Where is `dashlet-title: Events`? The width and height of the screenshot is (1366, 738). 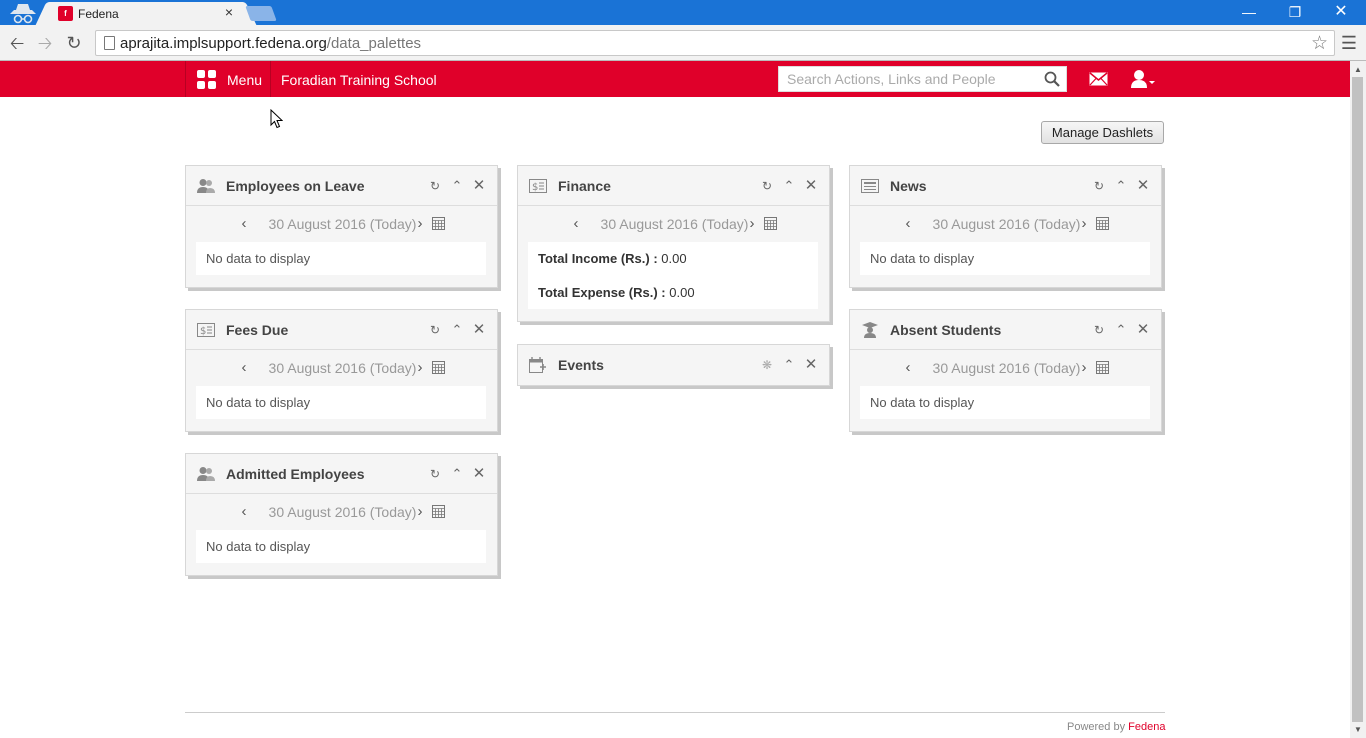
dashlet-title: Events is located at coordinates (581, 365).